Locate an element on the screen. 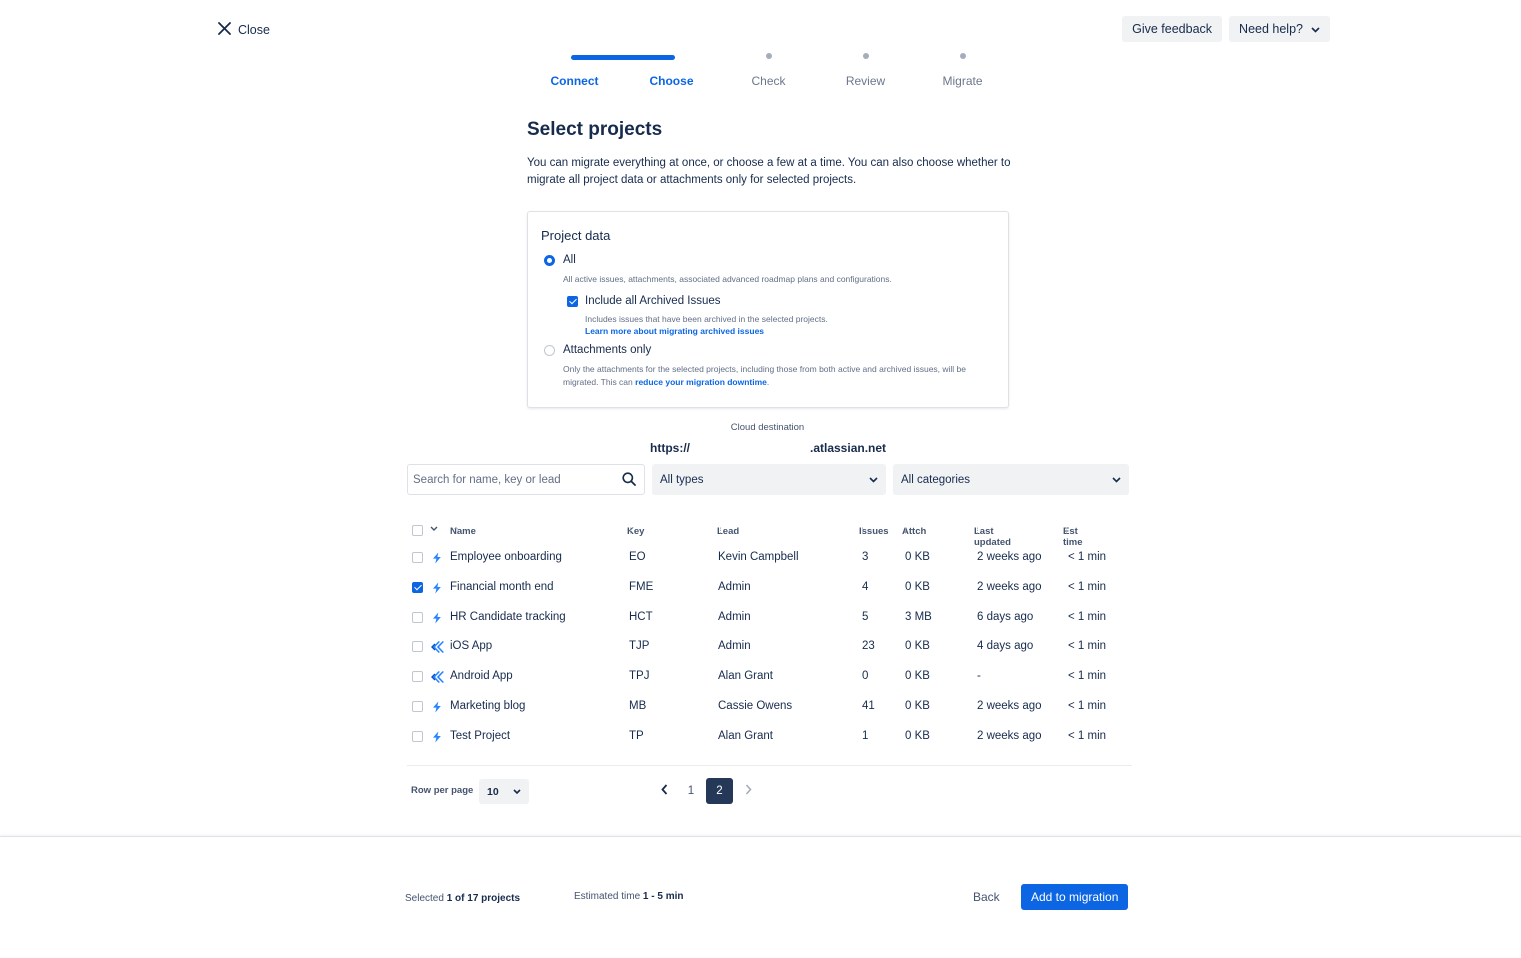  step-connect: Connect is located at coordinates (574, 70).